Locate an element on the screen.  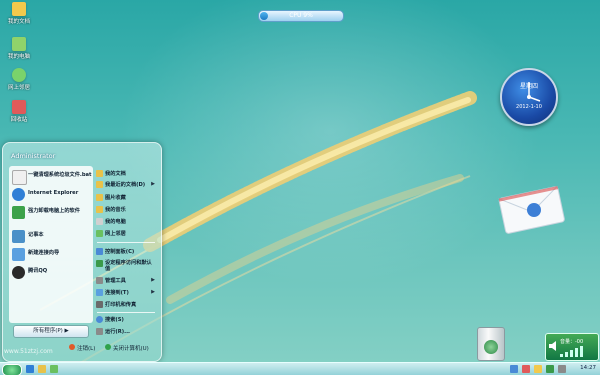
doc-icon is located at coordinates (19, 177).